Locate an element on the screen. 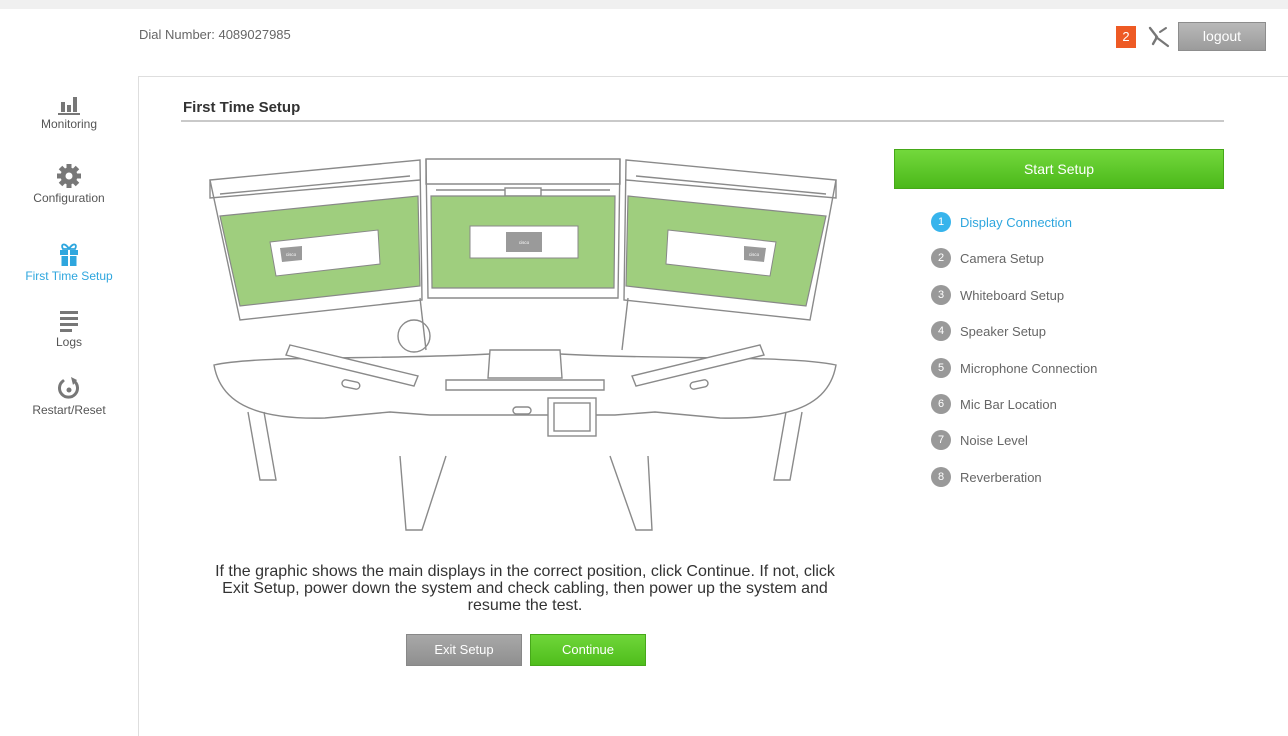 The width and height of the screenshot is (1288, 736). step-microphone-connection: 5 Microphone Connection is located at coordinates (1014, 368).